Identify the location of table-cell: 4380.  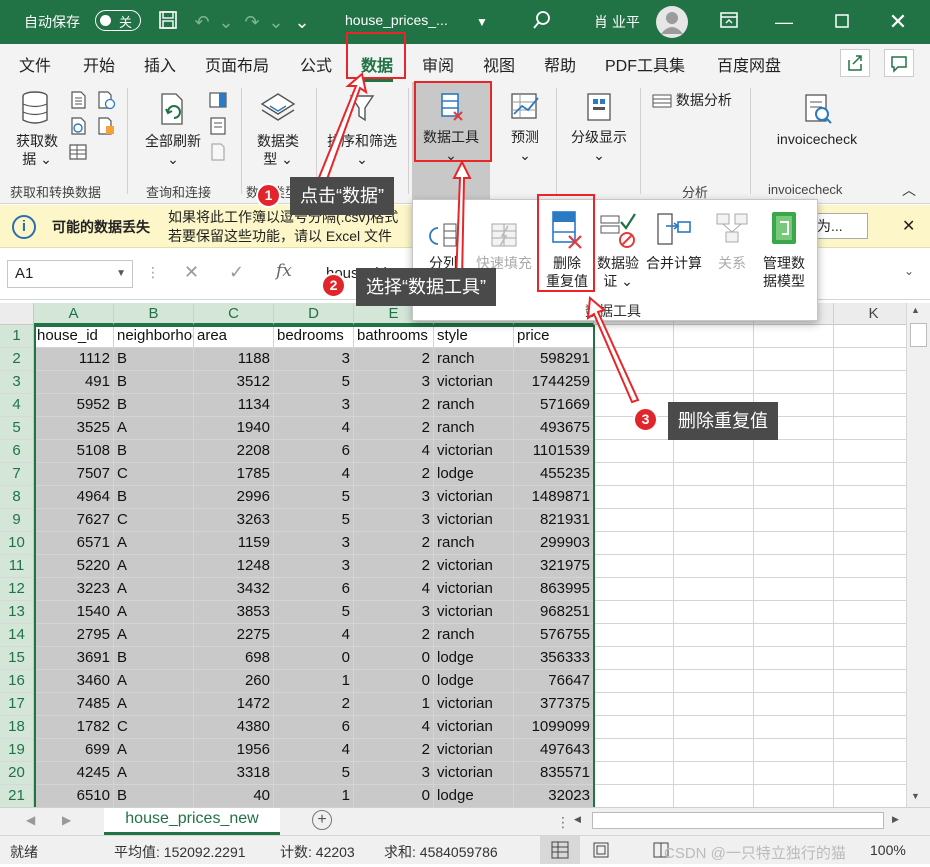
(234, 727).